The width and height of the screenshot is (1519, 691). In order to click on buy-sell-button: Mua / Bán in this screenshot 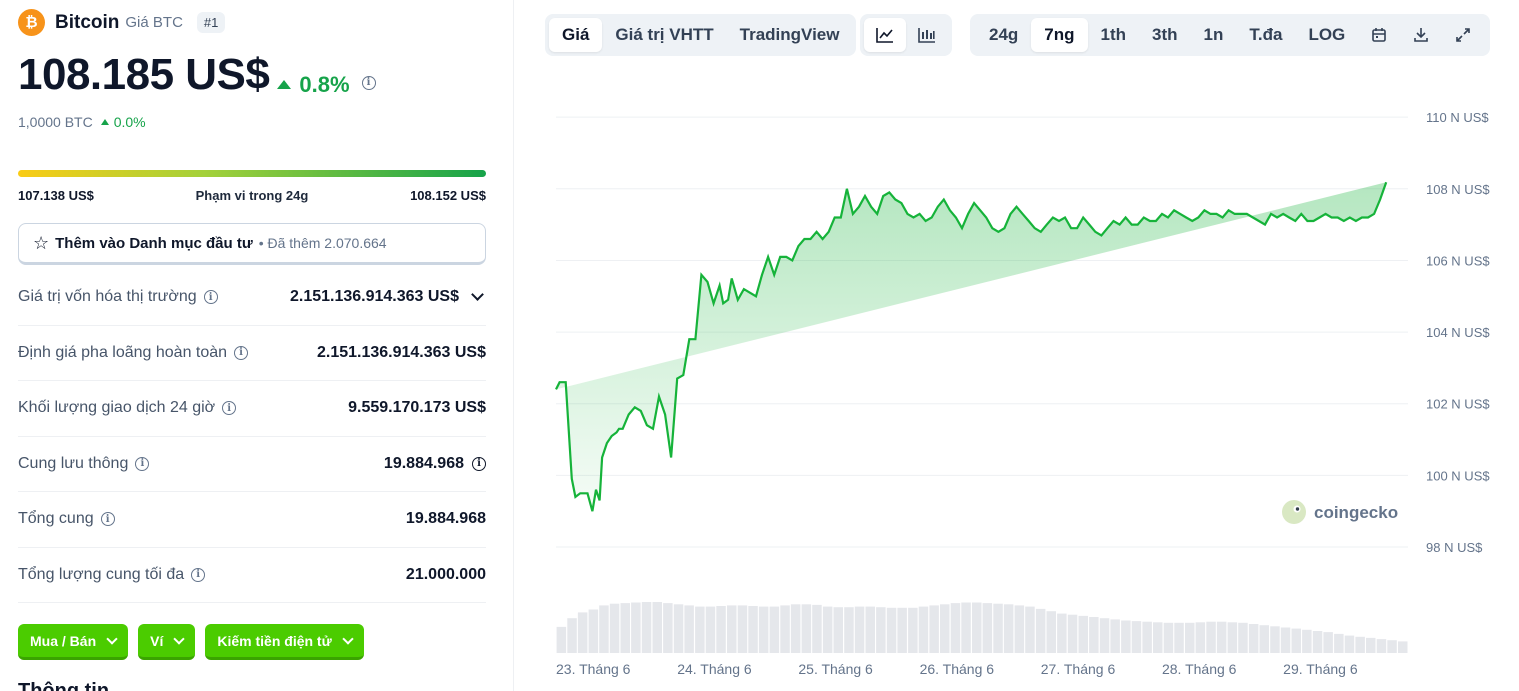, I will do `click(73, 642)`.